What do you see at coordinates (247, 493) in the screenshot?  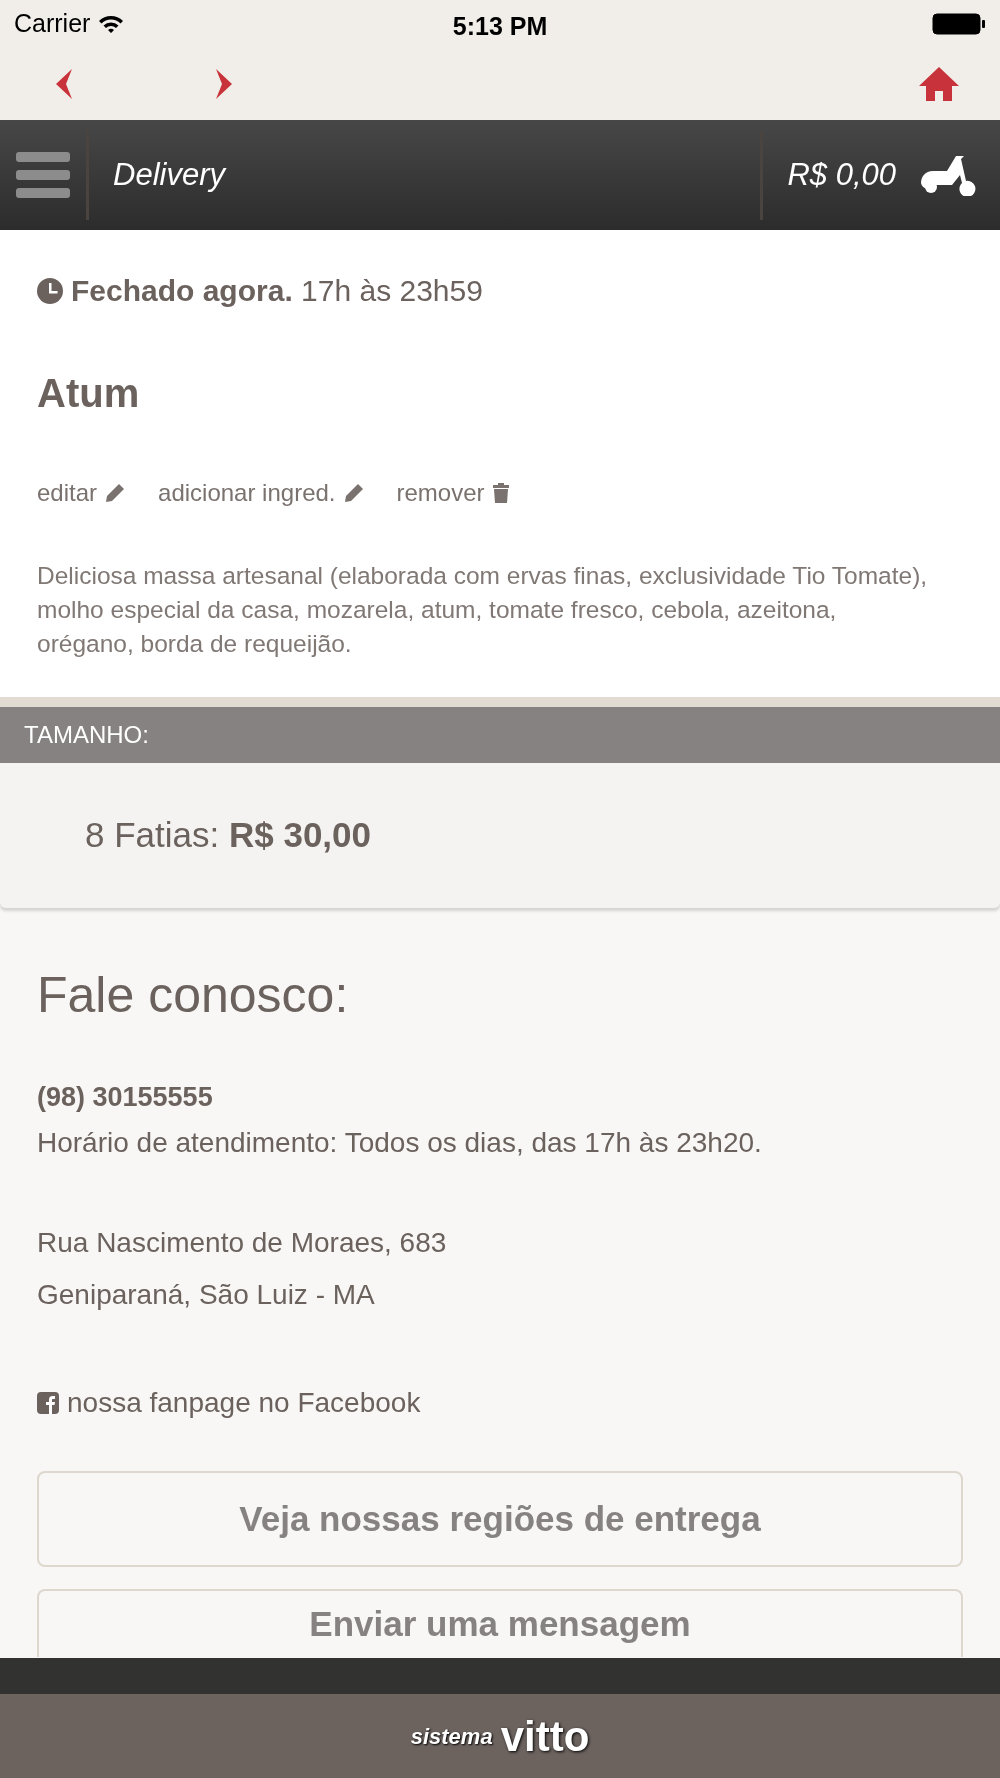 I see `edit-link: adicionar ingred.` at bounding box center [247, 493].